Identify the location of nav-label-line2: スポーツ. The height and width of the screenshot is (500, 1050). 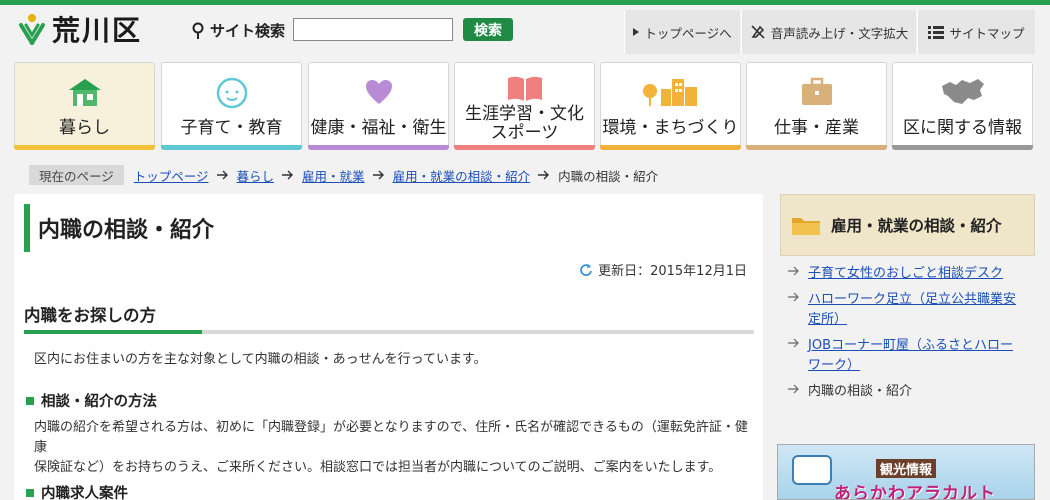
(524, 133).